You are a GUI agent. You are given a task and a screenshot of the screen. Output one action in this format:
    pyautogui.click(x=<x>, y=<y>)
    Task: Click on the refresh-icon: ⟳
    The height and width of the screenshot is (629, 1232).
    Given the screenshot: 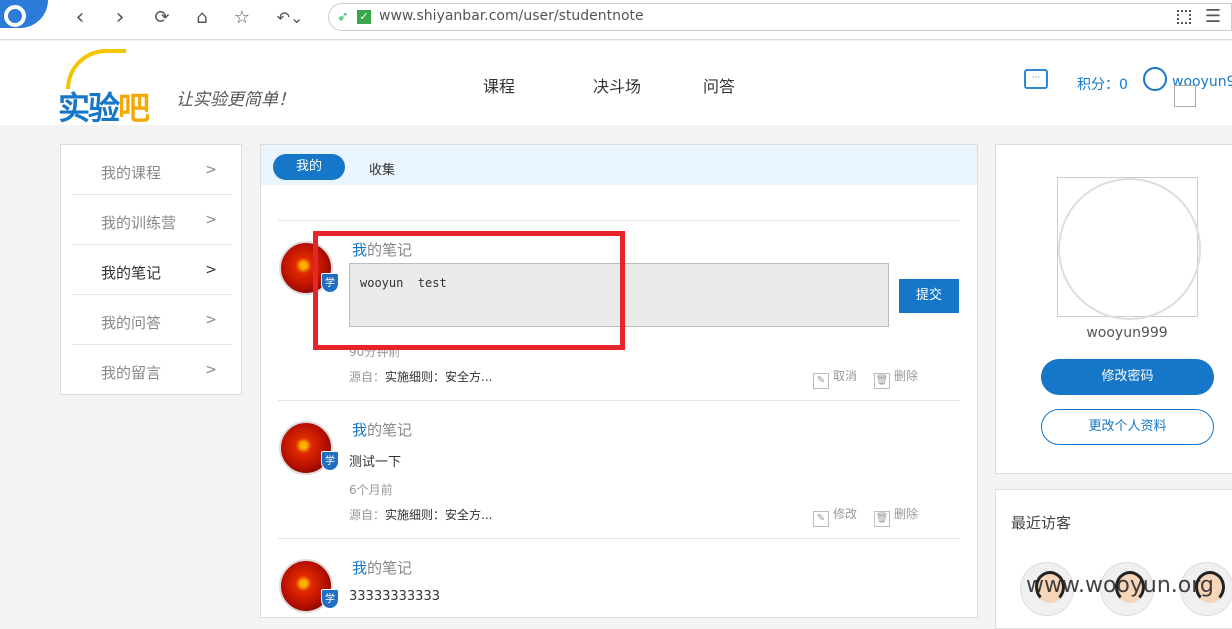 What is the action you would take?
    pyautogui.click(x=162, y=18)
    